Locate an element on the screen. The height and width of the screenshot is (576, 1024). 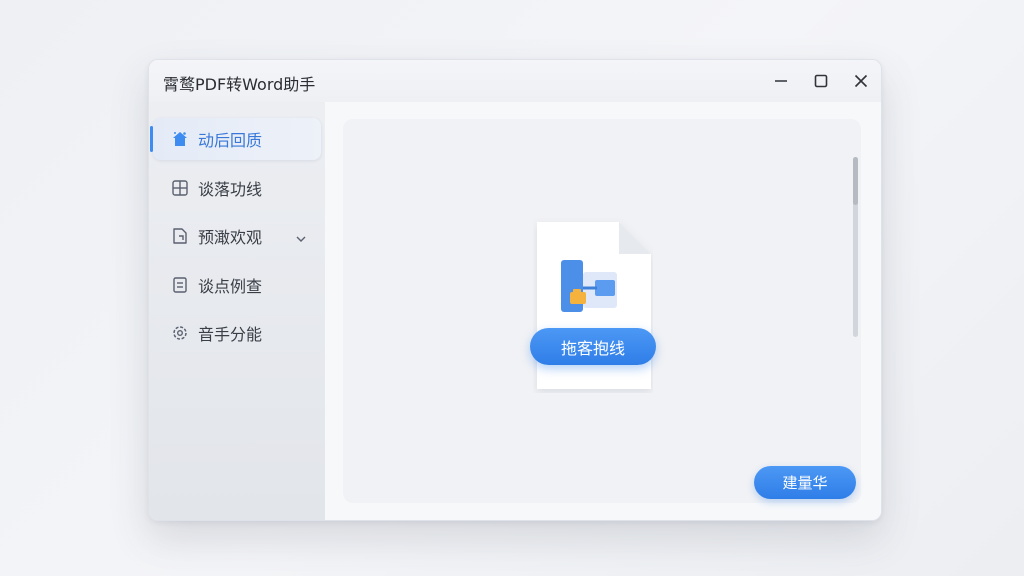
sidebar-item-label: 谈落功线 is located at coordinates (230, 189).